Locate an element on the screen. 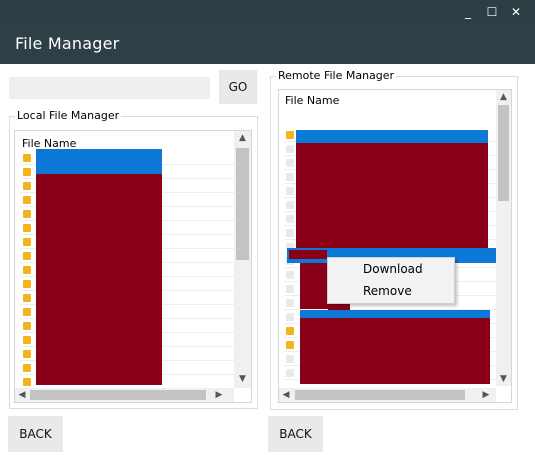  local-horizontal-scrollbar: ◀ ▶ is located at coordinates (124, 395).